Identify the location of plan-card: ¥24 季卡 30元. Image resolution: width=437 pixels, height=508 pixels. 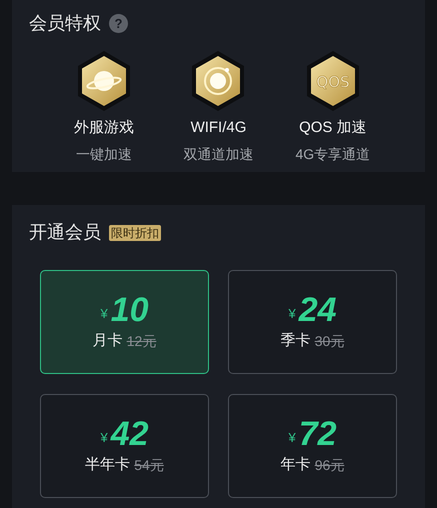
(312, 322).